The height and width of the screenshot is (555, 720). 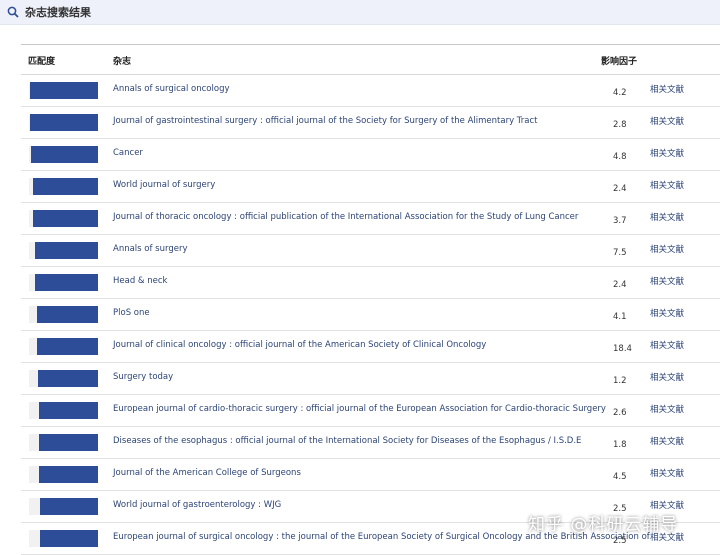 What do you see at coordinates (143, 377) in the screenshot?
I see `journal-name-link: Surgery today` at bounding box center [143, 377].